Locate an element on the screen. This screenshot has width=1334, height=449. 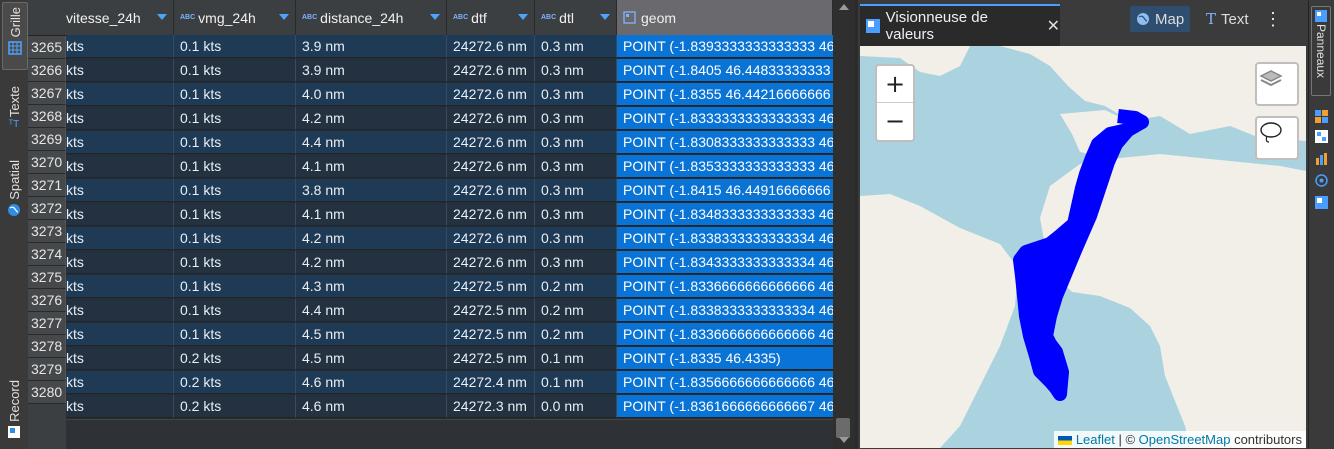
layers-button is located at coordinates (1277, 84).